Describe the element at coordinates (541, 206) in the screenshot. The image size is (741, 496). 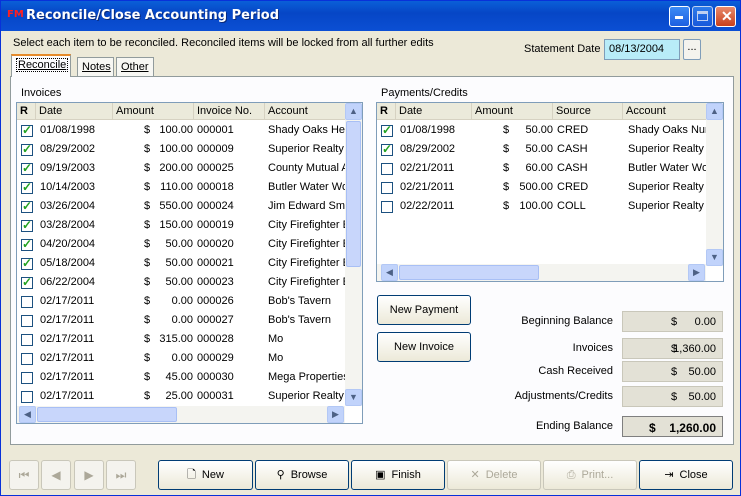
I see `table-row: 02/22/2011 $100.00 COLL Superior Realty I` at that location.